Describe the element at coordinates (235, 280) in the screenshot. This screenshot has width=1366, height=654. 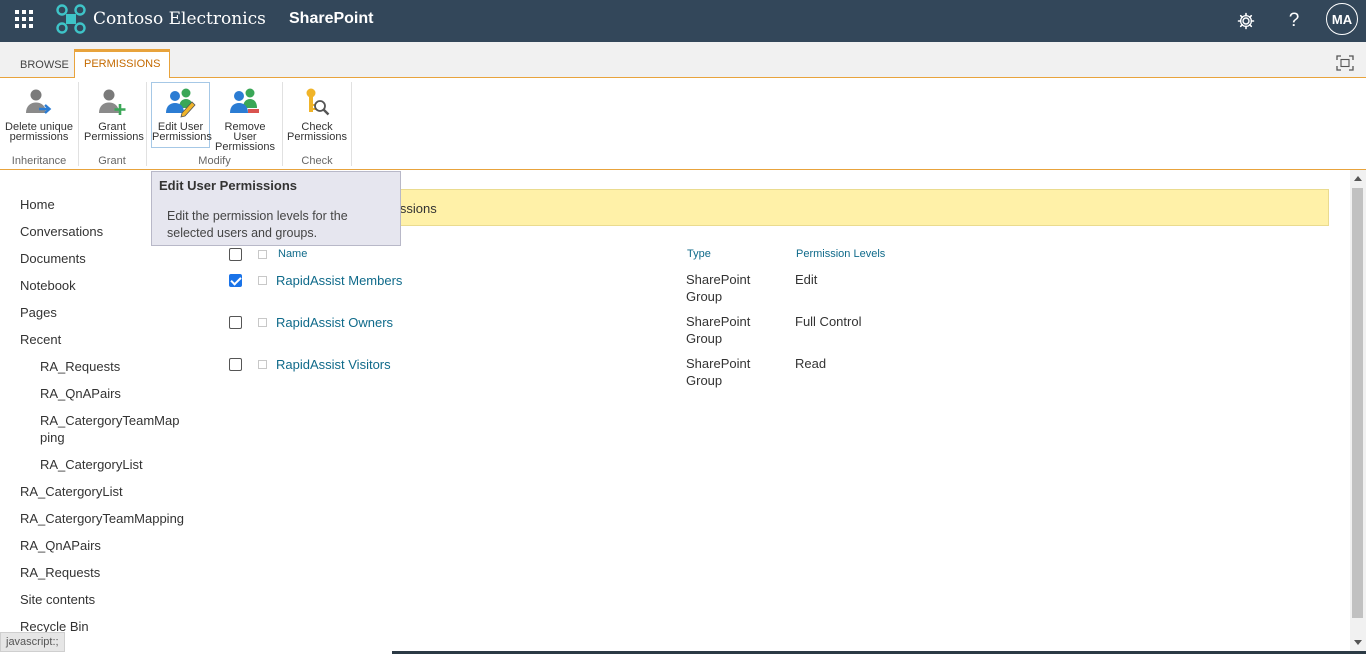
I see `row-checkbox-rapidassist-members` at that location.